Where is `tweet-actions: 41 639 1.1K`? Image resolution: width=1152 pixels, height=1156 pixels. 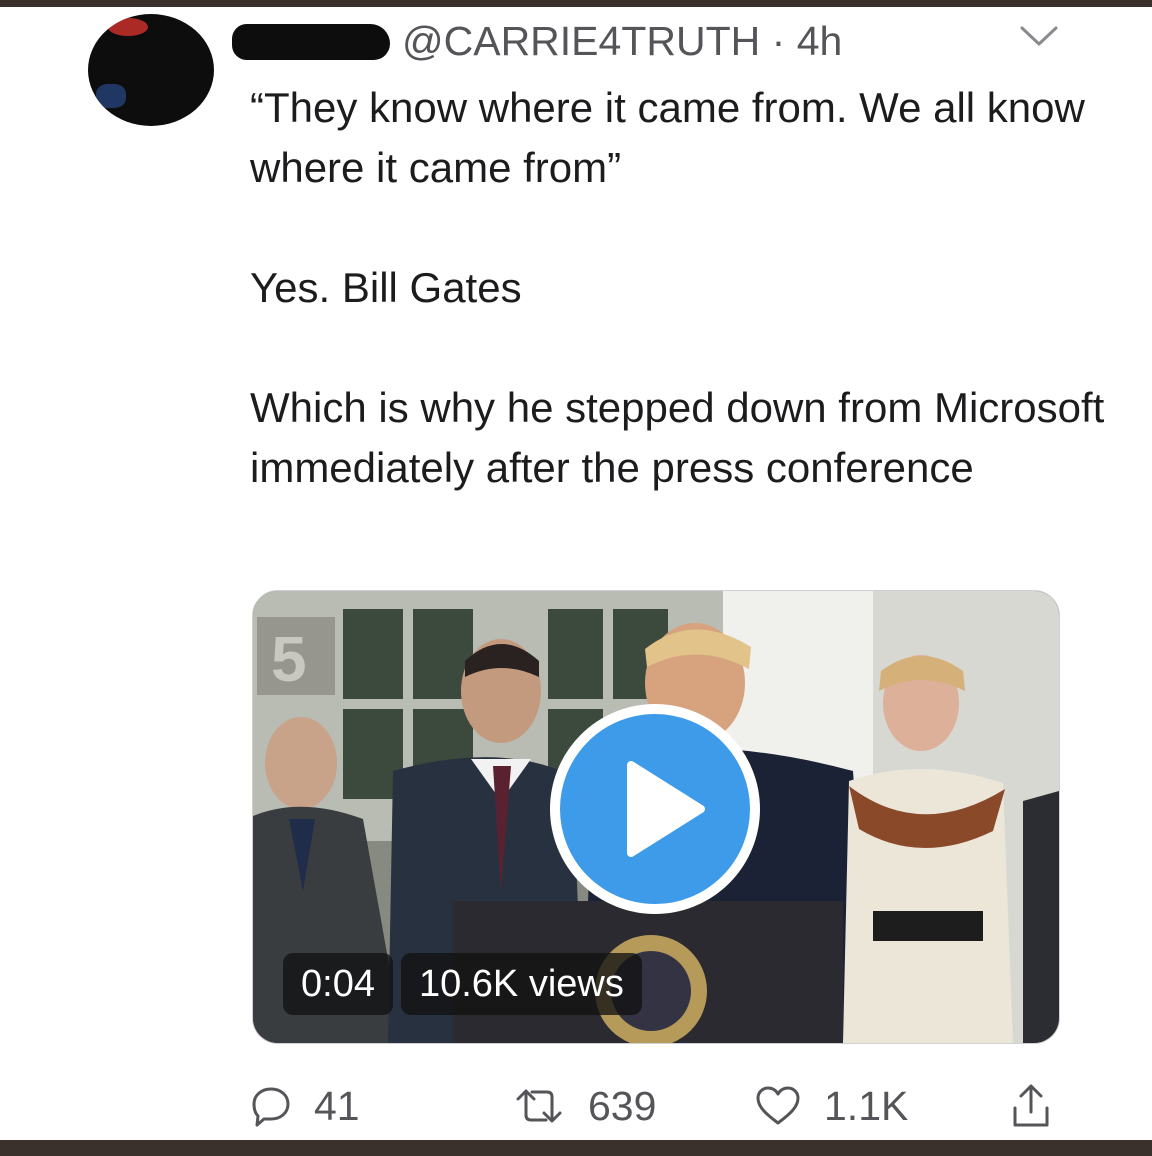 tweet-actions: 41 639 1.1K is located at coordinates (660, 1106).